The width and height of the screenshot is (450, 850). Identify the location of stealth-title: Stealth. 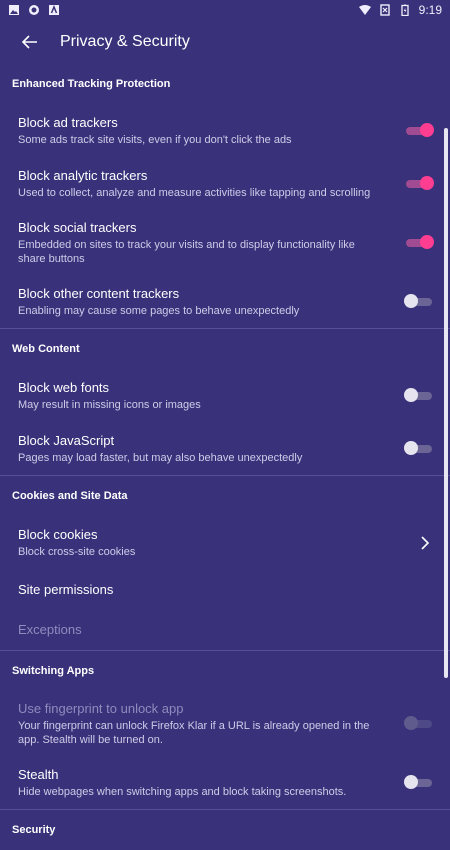
(38, 774).